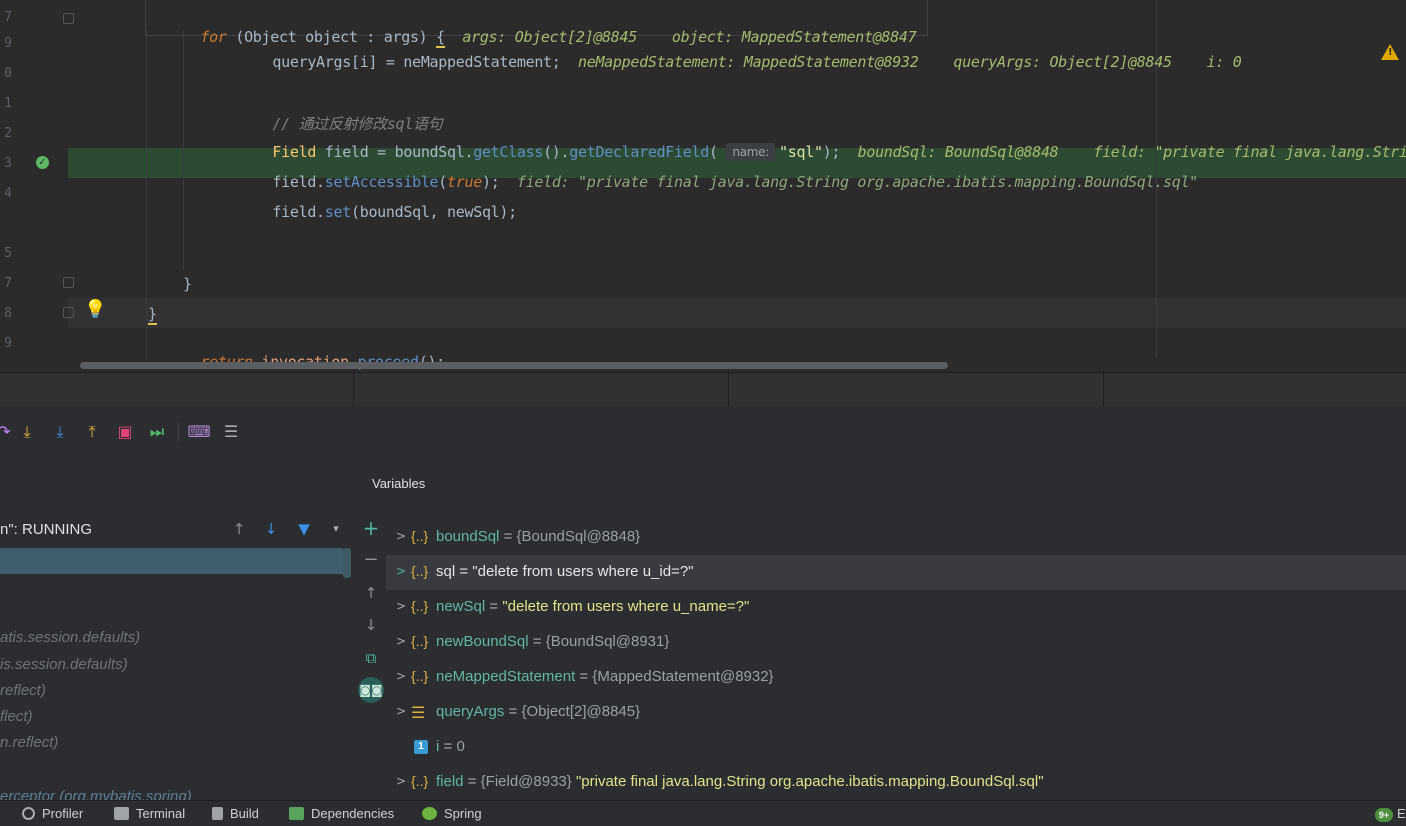 Image resolution: width=1406 pixels, height=826 pixels. I want to click on variable-row: > {..} boundSql = {BoundSql@8848}, so click(896, 537).